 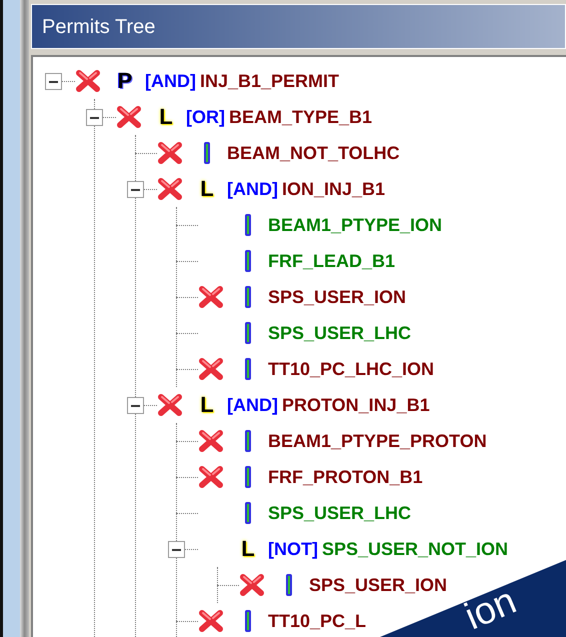 I want to click on node-label: TT10_PC_LHC_ION, so click(x=351, y=369).